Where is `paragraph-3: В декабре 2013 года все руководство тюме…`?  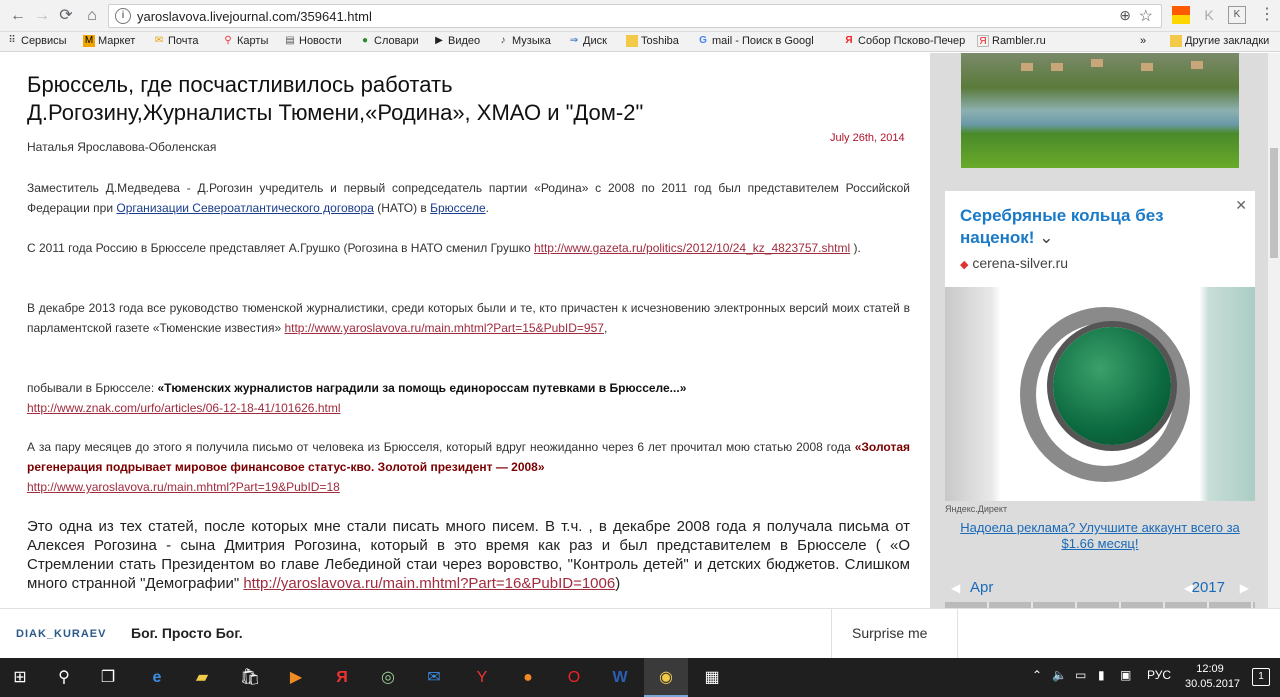
paragraph-3: В декабре 2013 года все руководство тюме… is located at coordinates (468, 318).